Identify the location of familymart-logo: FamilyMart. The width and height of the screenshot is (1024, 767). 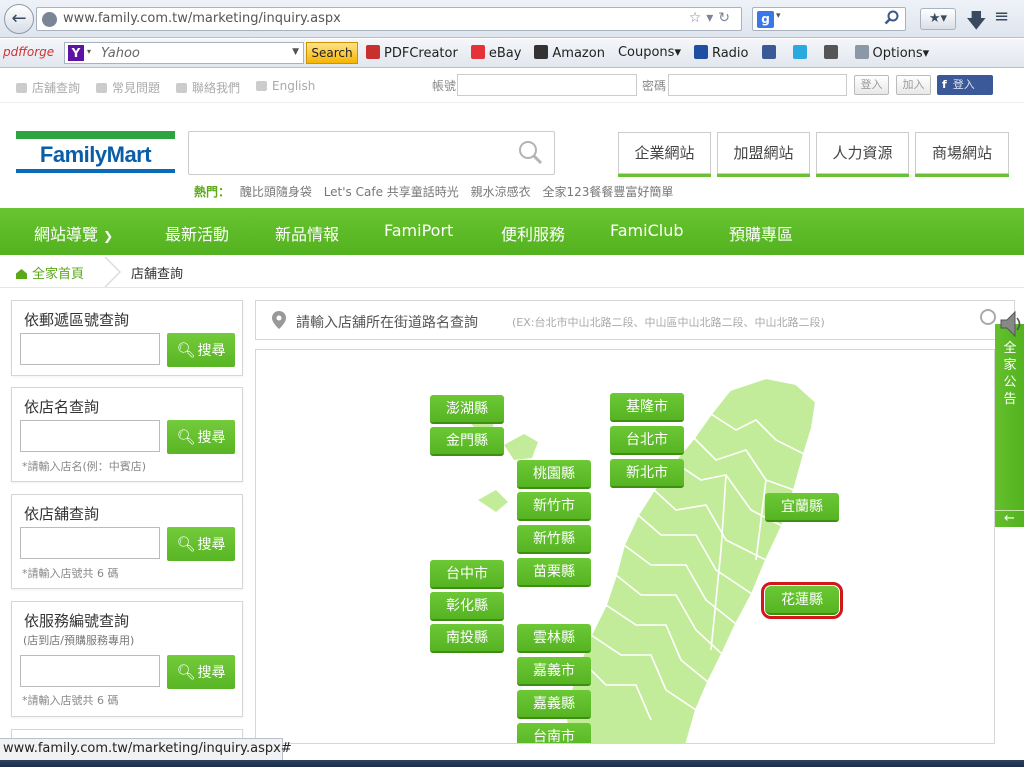
(95, 153).